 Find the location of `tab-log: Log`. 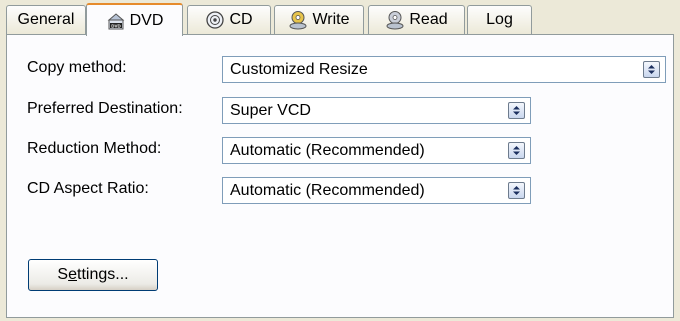

tab-log: Log is located at coordinates (499, 19).